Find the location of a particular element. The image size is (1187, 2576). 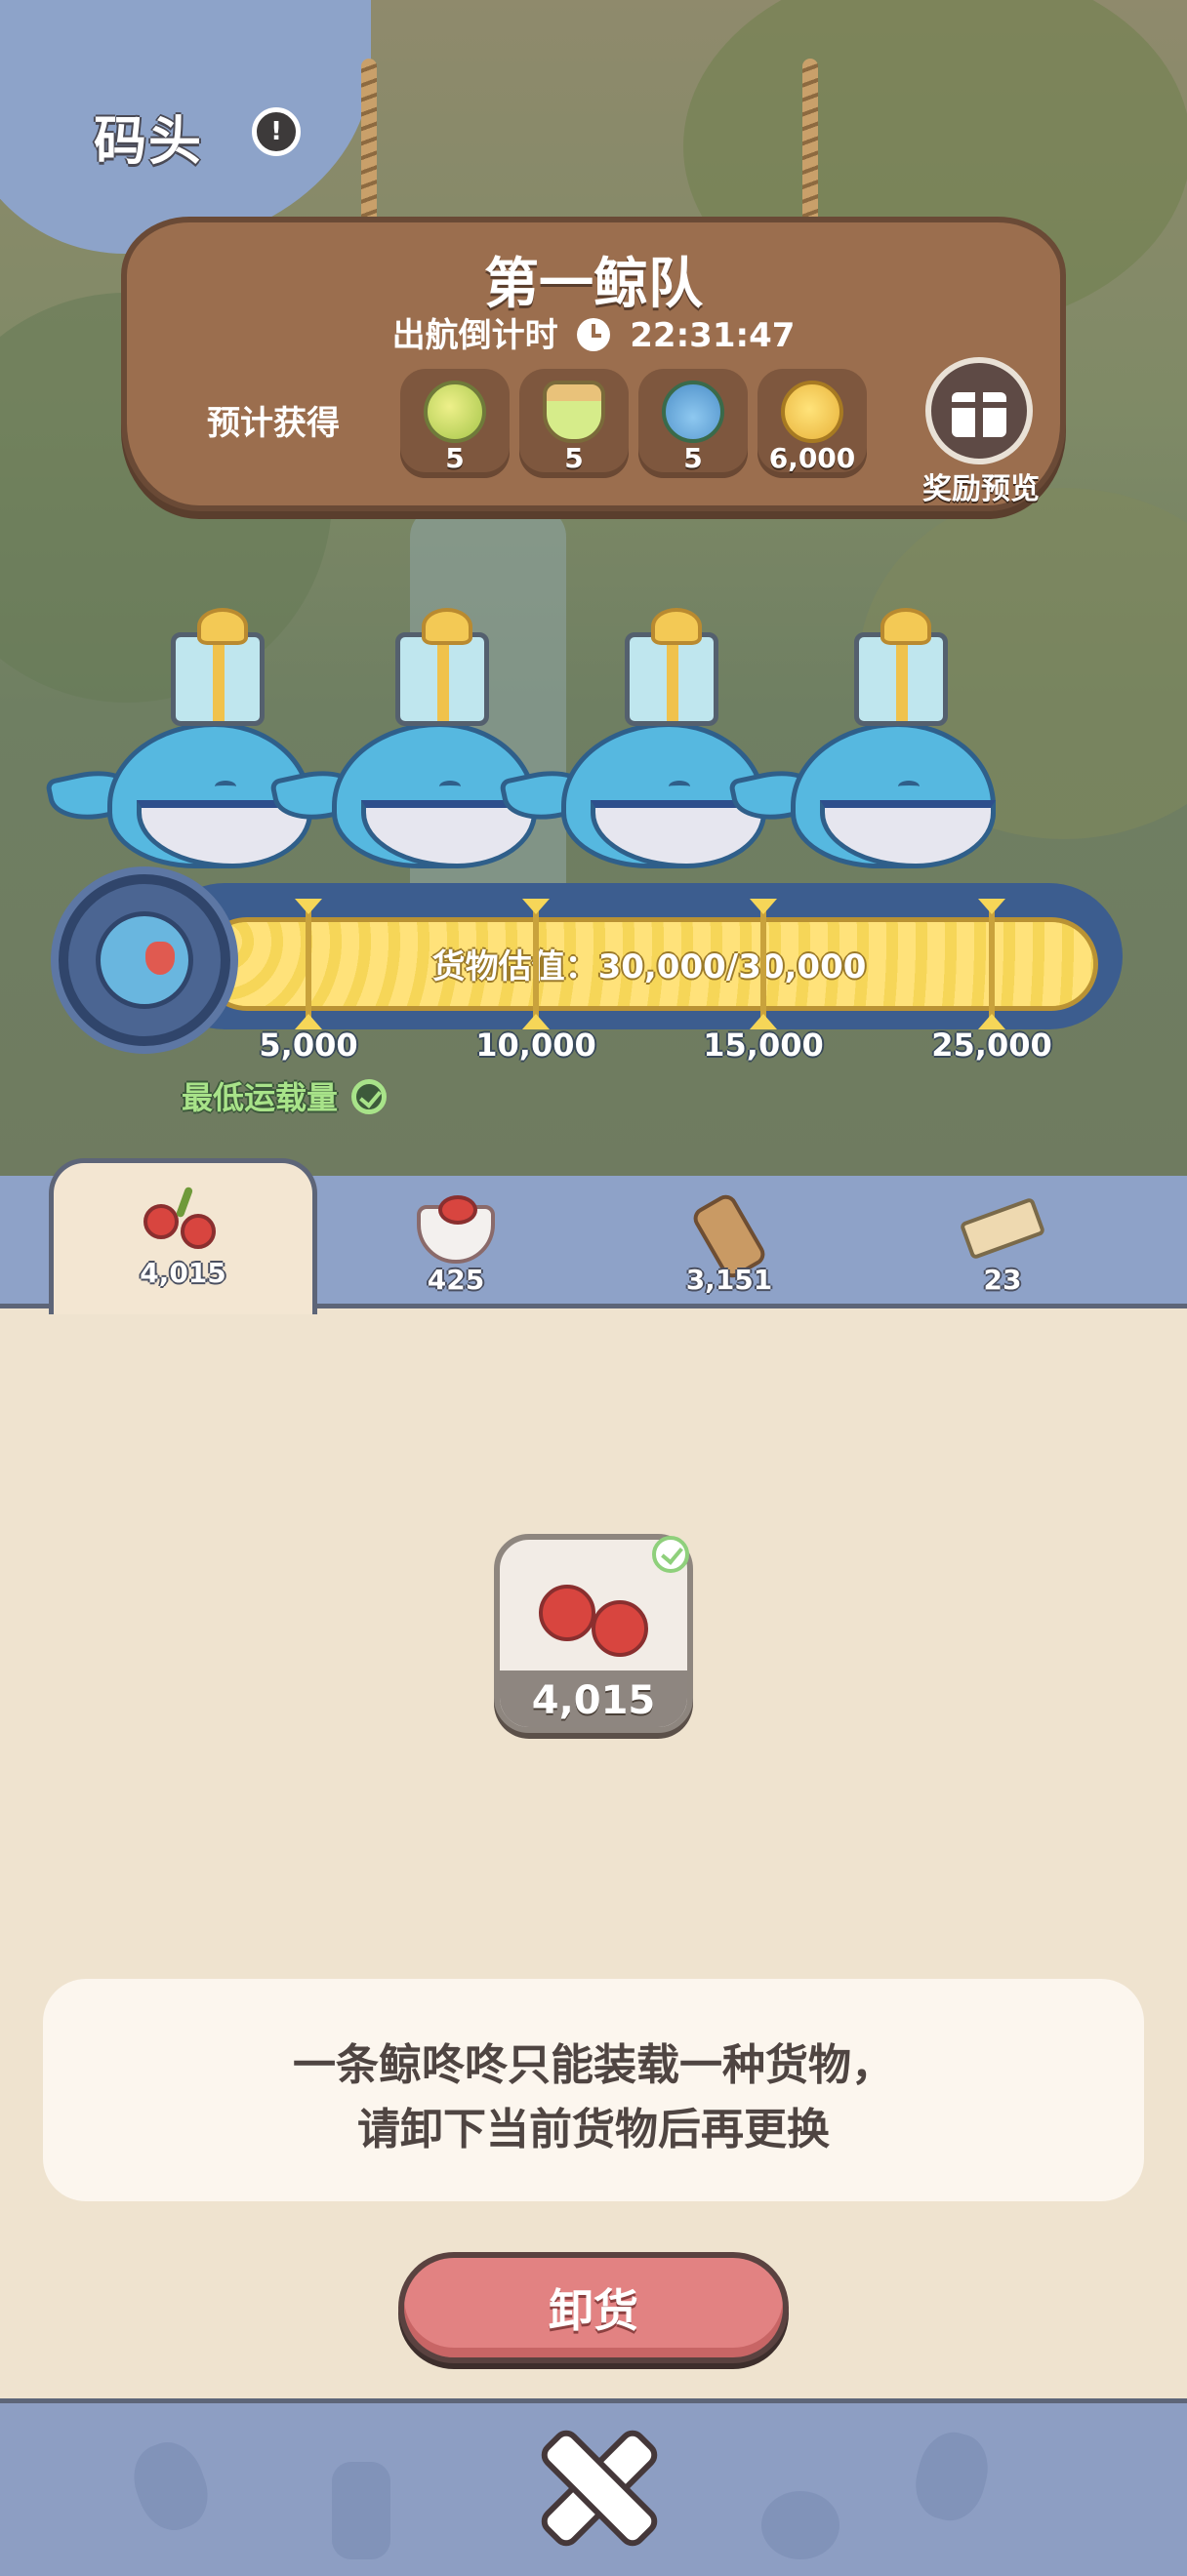

countdown-row: 出航倒计时 22:31:47 is located at coordinates (593, 332).